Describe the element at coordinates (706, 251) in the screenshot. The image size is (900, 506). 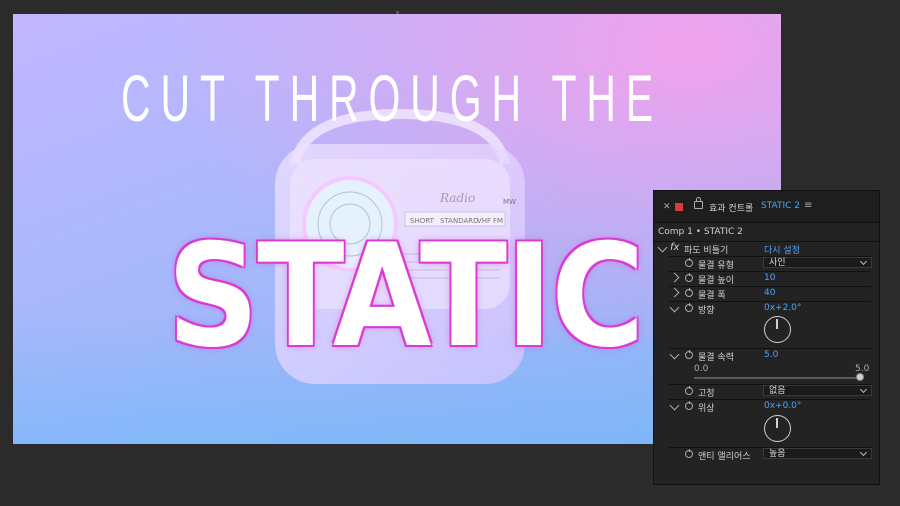
I see `effect-name: 파도 비틀기` at that location.